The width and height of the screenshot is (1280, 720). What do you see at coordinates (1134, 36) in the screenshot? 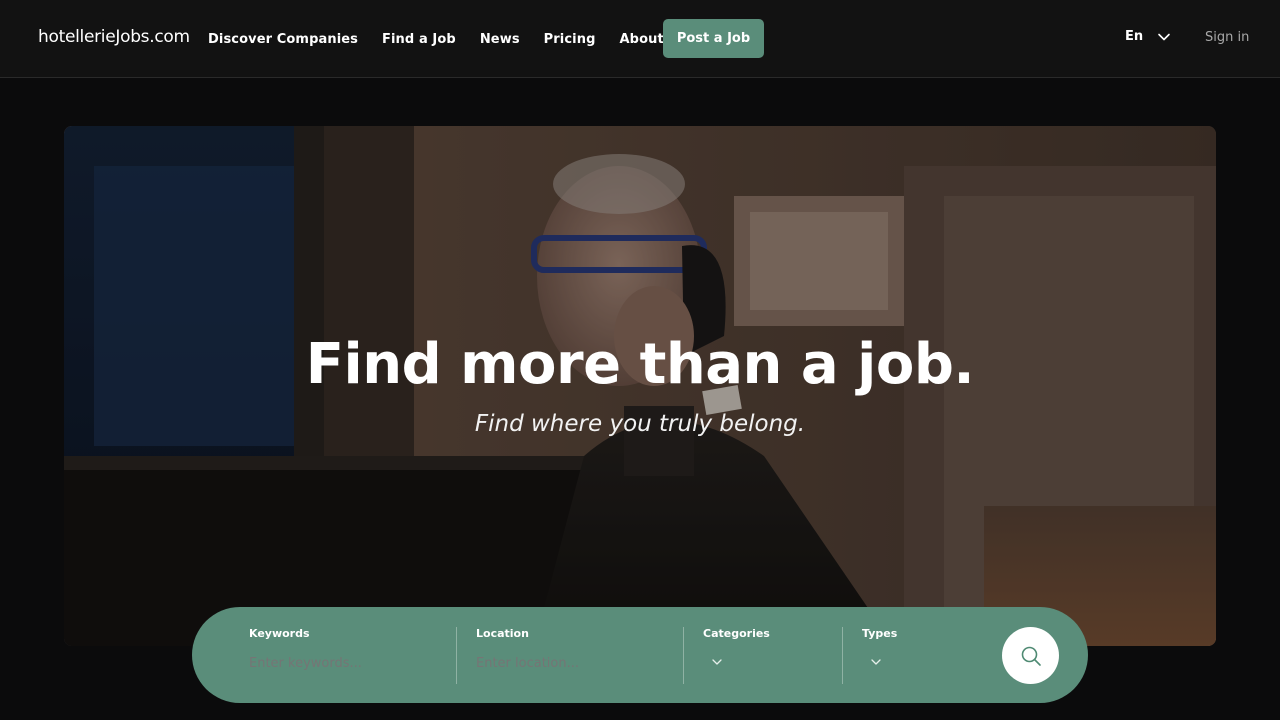
I see `language-label: En` at bounding box center [1134, 36].